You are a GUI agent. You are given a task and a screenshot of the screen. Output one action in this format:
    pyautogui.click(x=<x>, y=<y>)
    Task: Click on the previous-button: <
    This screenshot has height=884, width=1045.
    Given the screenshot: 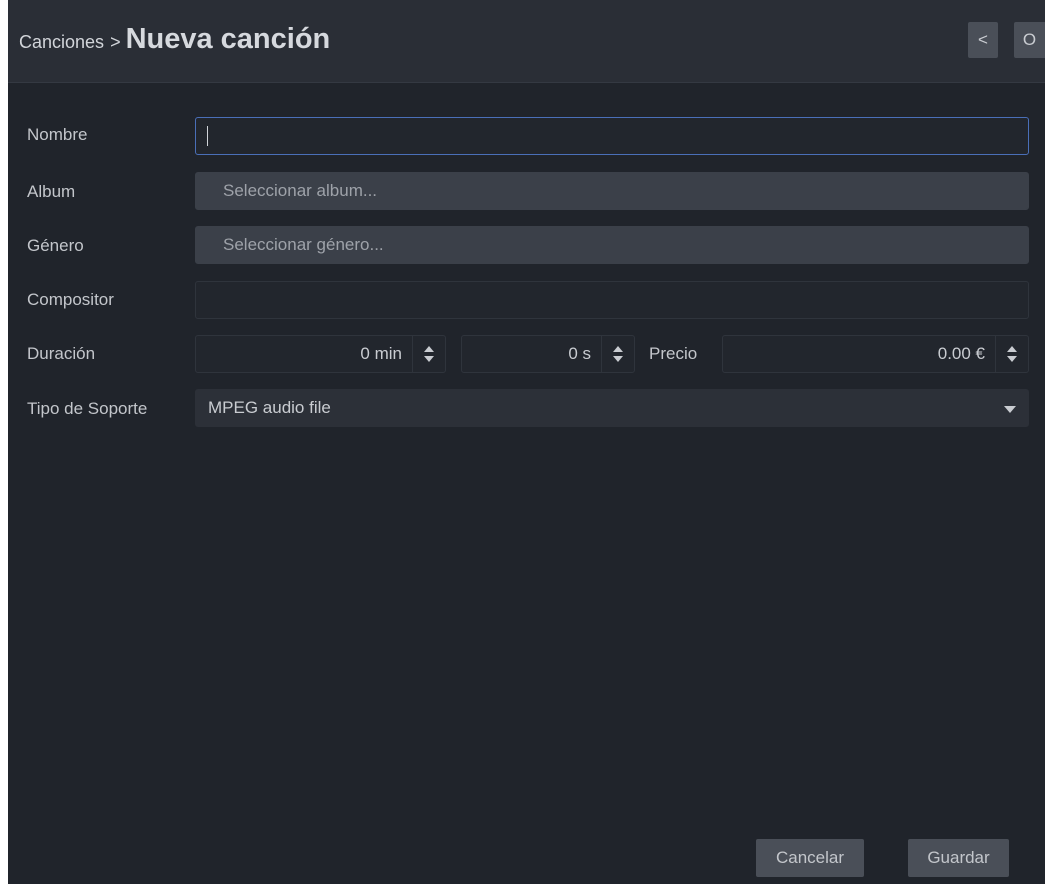 What is the action you would take?
    pyautogui.click(x=983, y=40)
    